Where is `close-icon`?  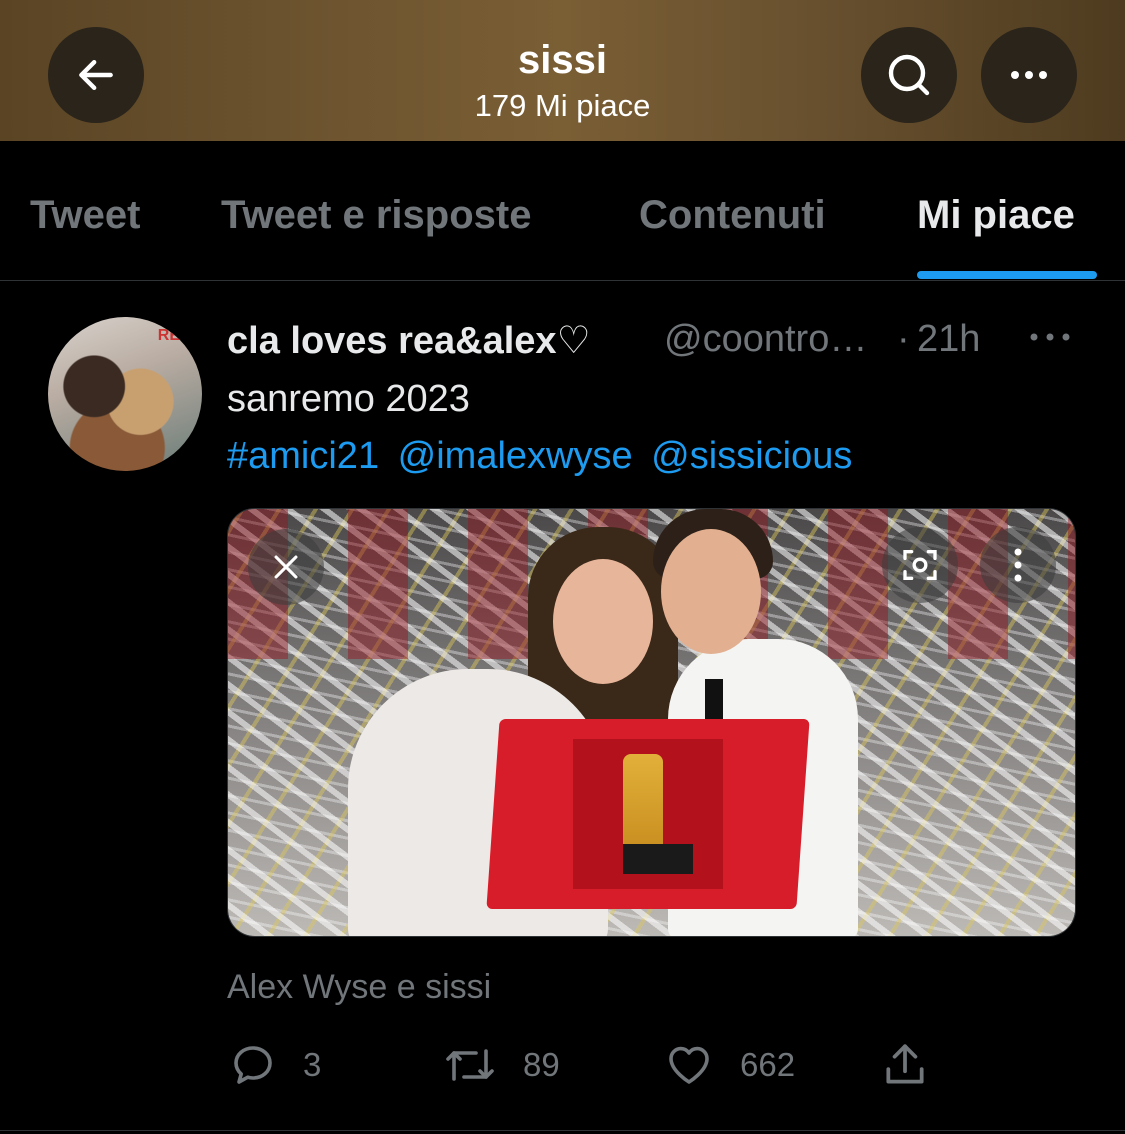 close-icon is located at coordinates (286, 567).